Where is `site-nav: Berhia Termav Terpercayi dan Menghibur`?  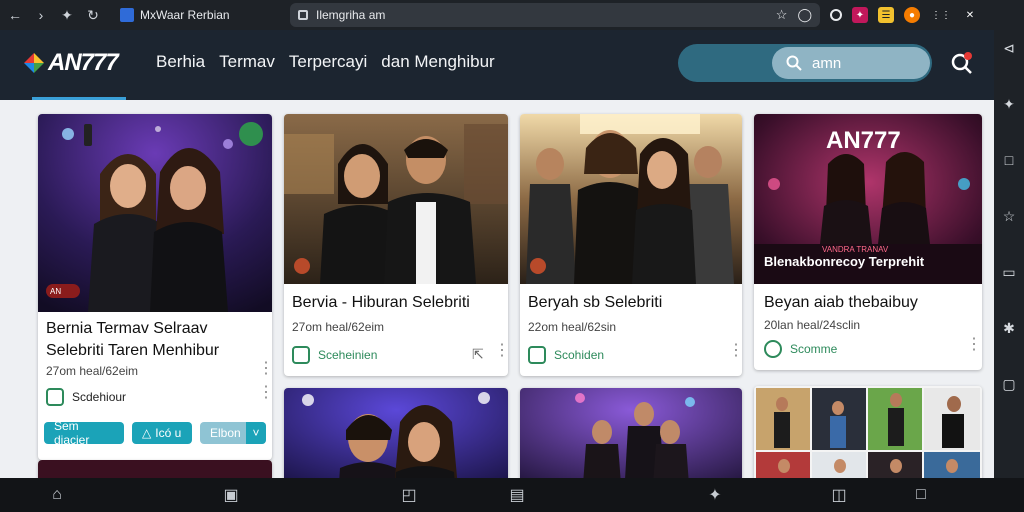 site-nav: Berhia Termav Terpercayi dan Menghibur is located at coordinates (325, 62).